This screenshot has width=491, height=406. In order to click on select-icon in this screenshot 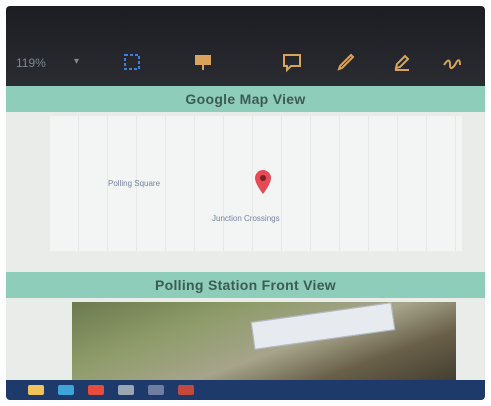, I will do `click(132, 62)`.